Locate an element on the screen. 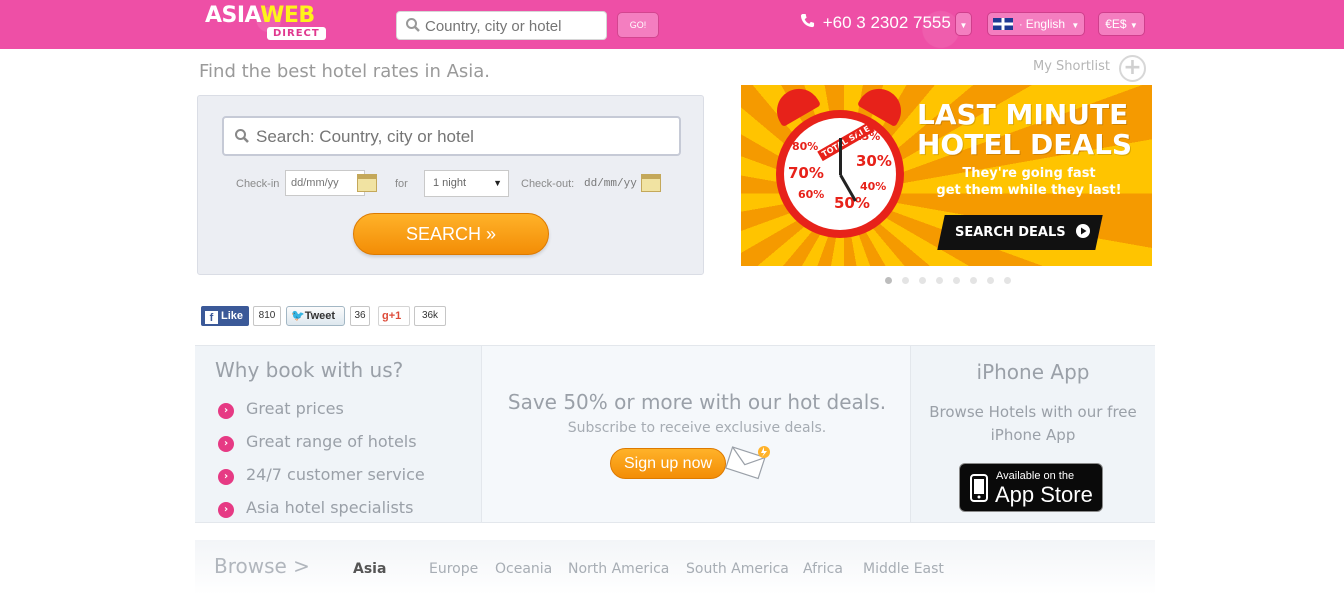 The height and width of the screenshot is (595, 1344). header-search-field is located at coordinates (501, 25).